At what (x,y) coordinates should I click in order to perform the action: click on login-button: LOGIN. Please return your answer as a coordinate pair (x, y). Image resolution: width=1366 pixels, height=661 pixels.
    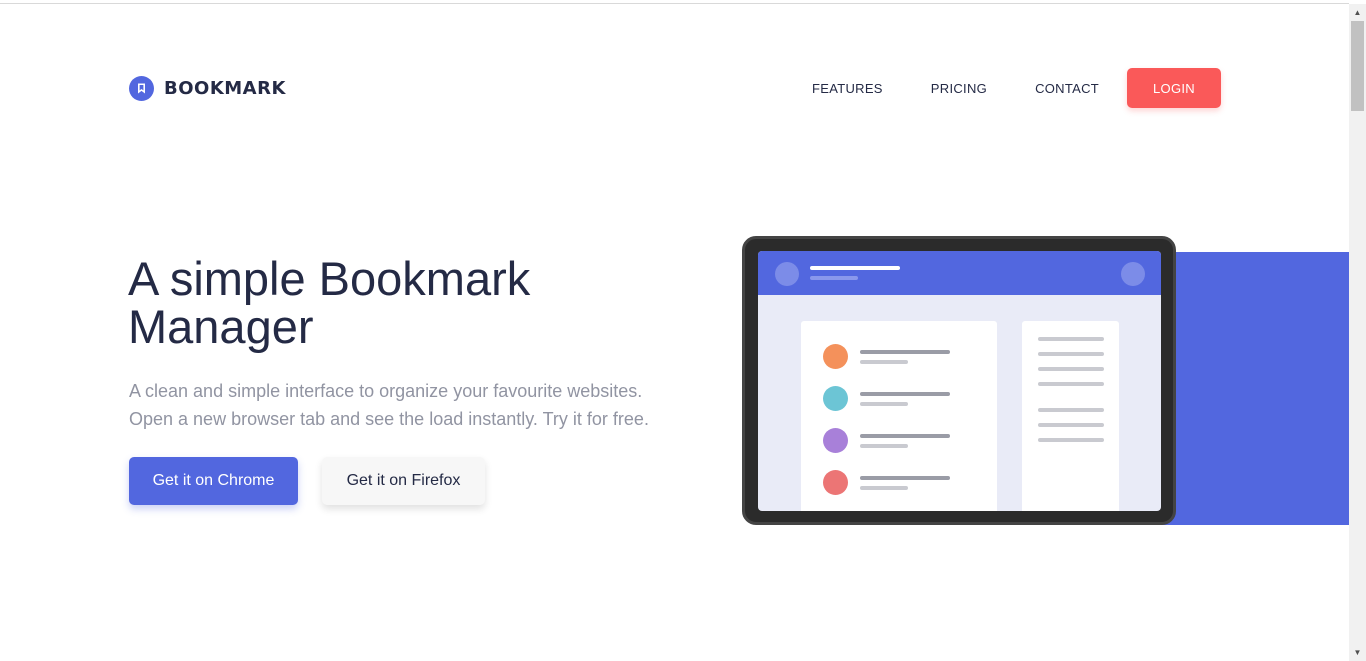
    Looking at the image, I should click on (1174, 88).